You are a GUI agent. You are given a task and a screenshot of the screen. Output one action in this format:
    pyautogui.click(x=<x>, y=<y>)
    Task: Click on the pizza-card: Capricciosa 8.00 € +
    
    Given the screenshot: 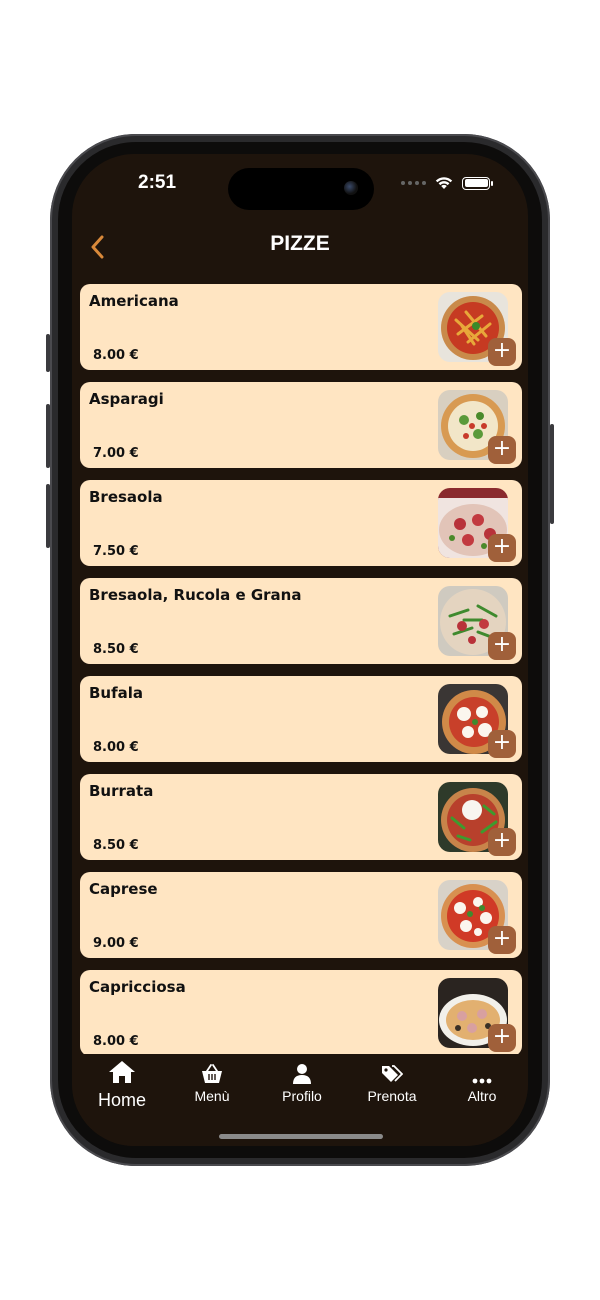 What is the action you would take?
    pyautogui.click(x=301, y=1012)
    